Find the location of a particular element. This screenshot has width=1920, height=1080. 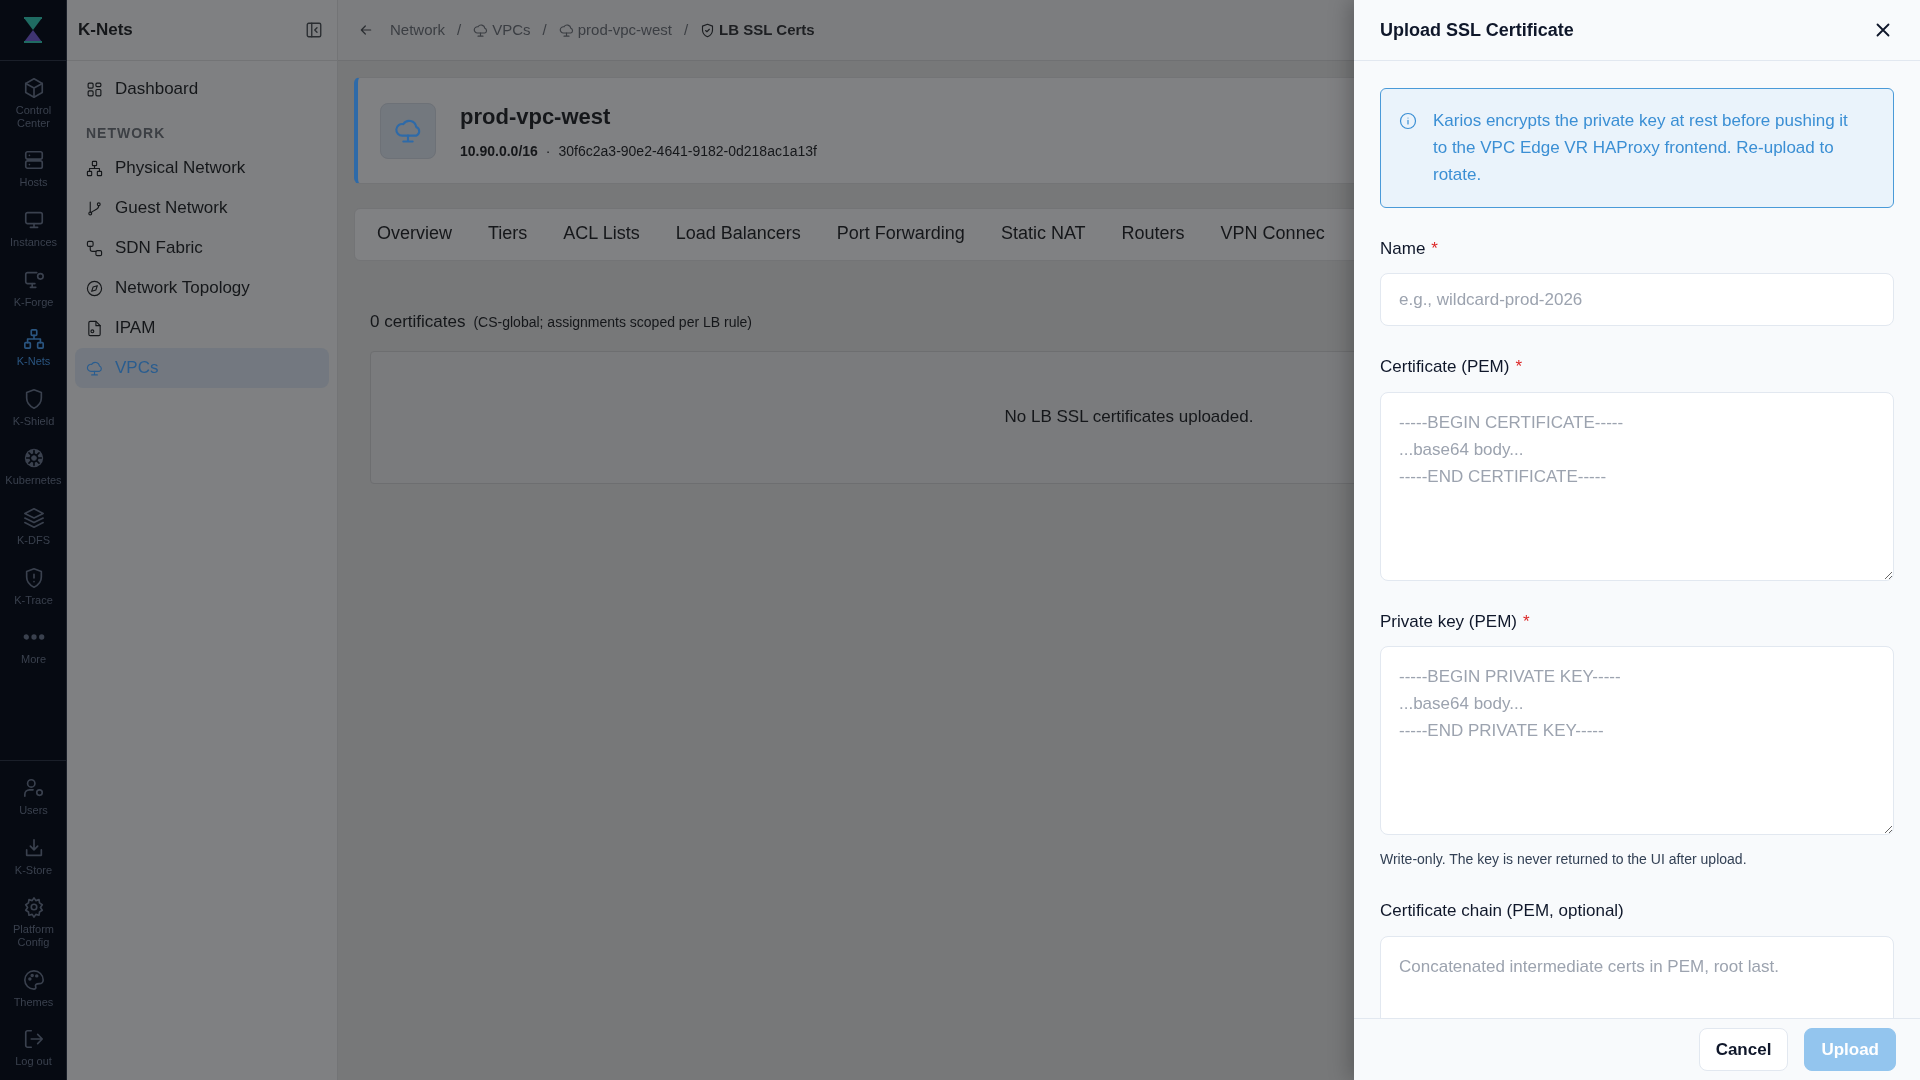

tab: Tiers is located at coordinates (508, 234).